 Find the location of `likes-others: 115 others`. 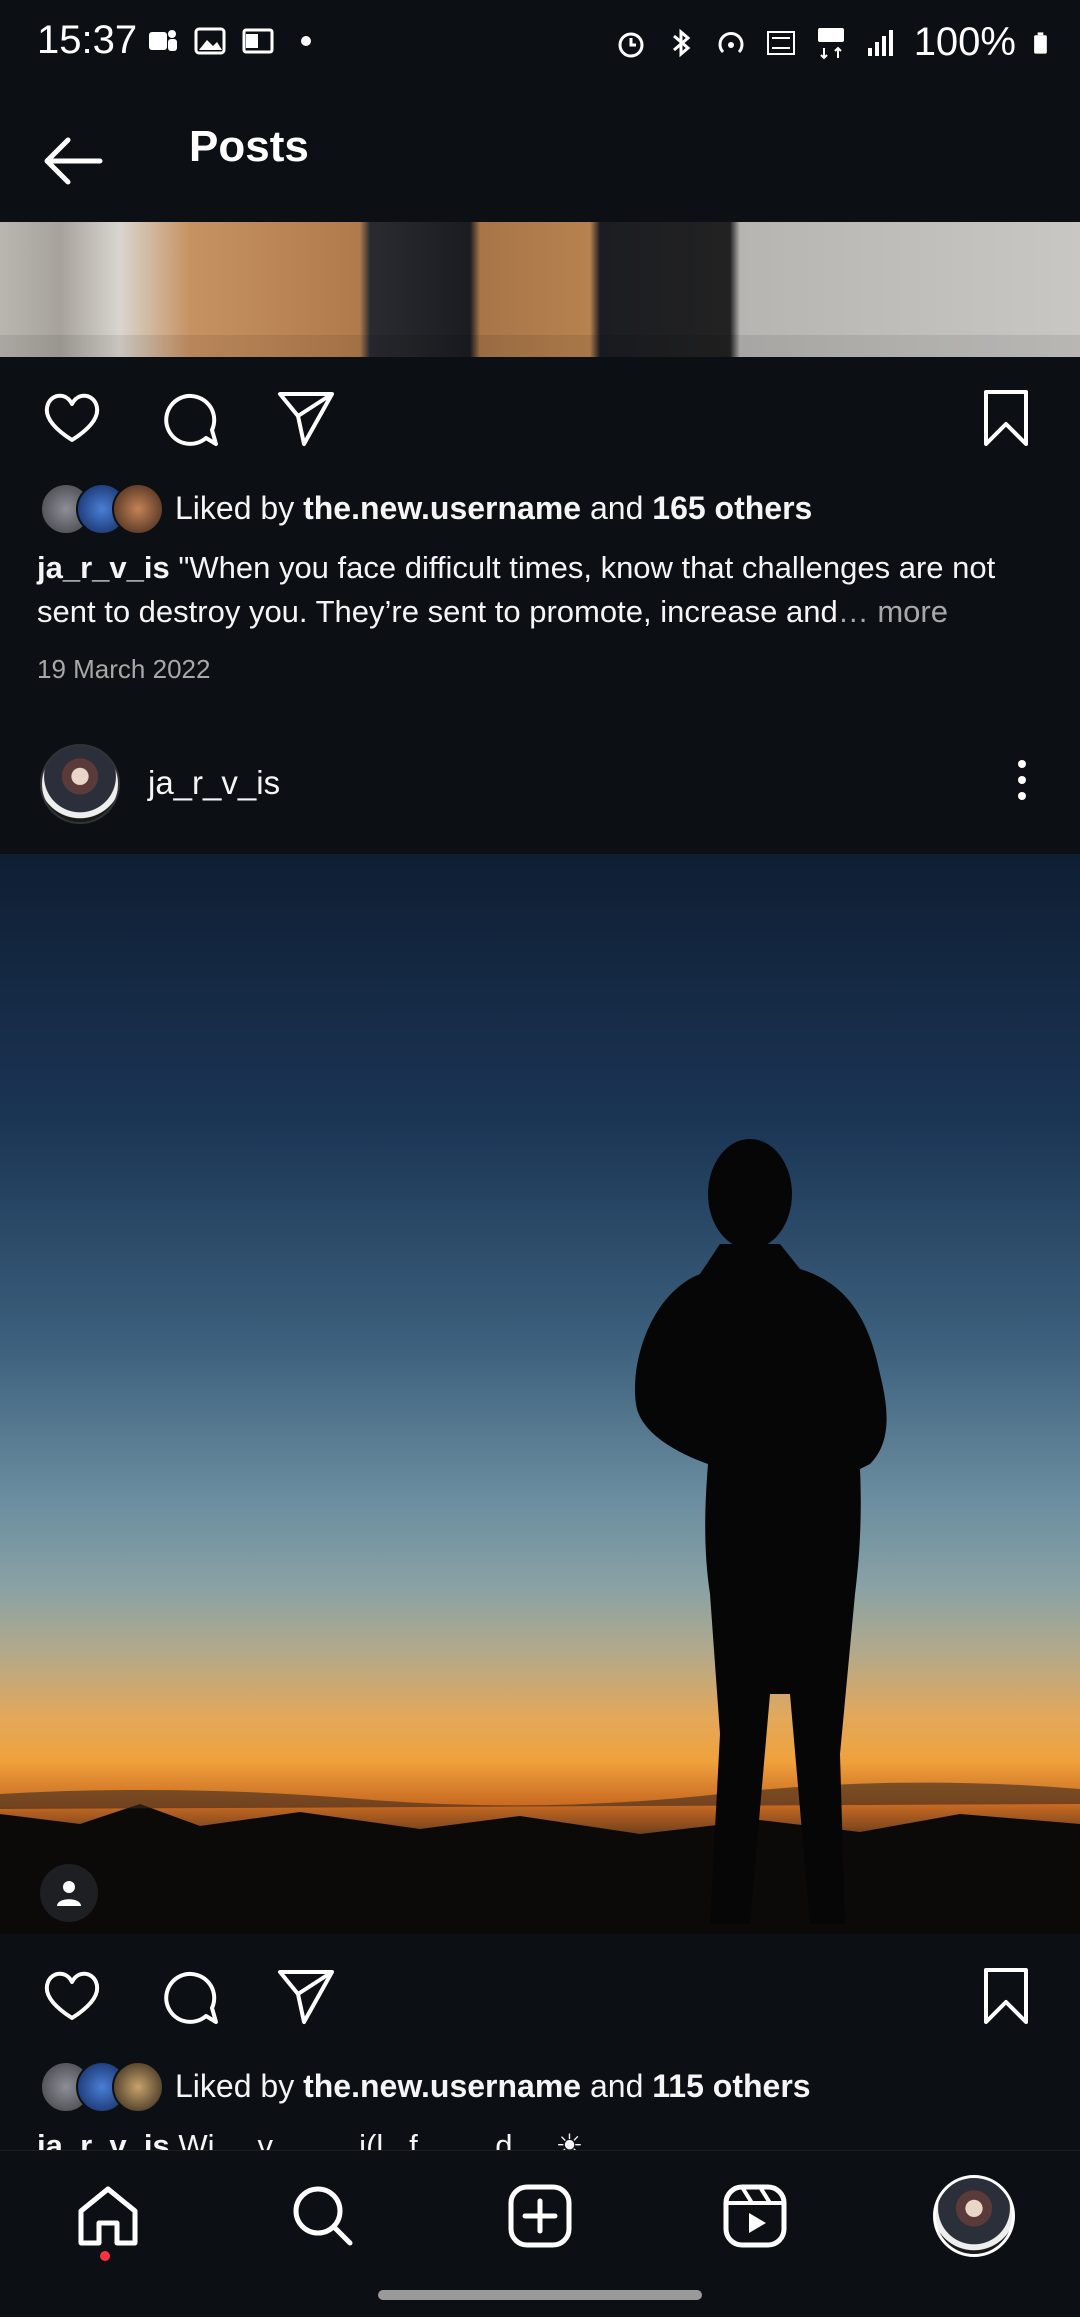

likes-others: 115 others is located at coordinates (731, 2086).